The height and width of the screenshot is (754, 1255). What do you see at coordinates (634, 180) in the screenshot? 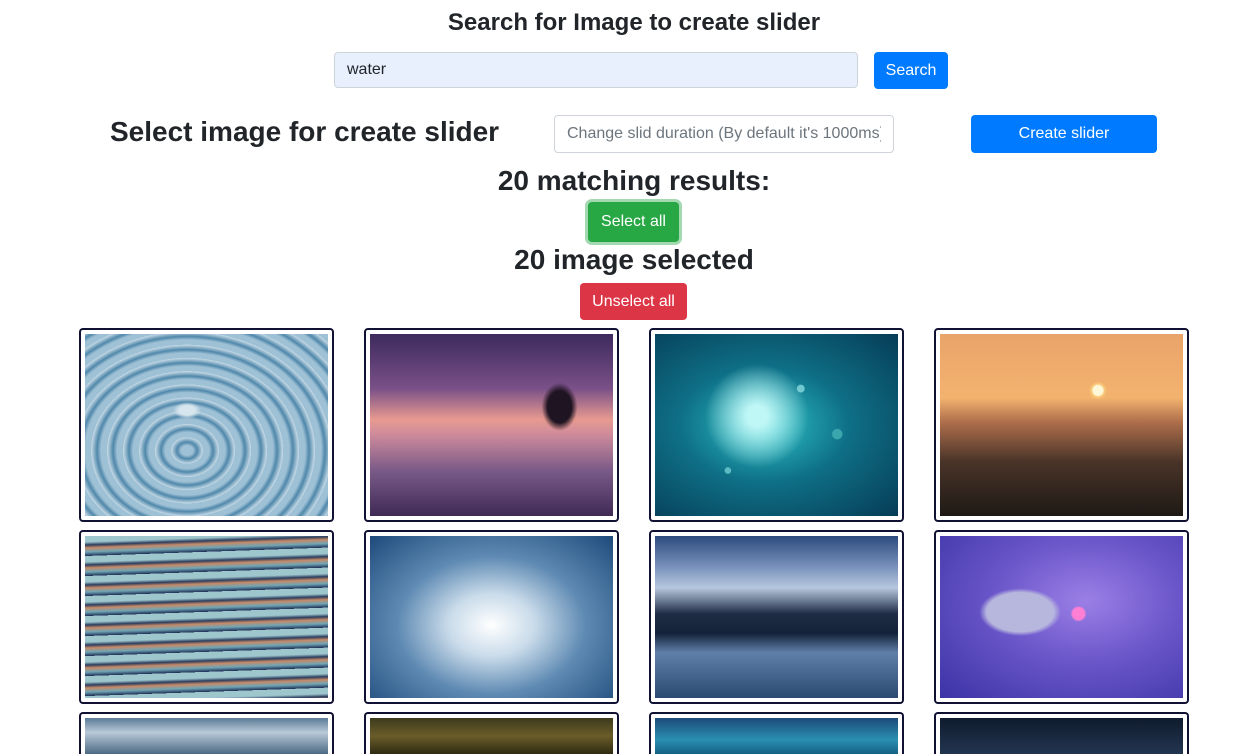
I see `matching-results-heading: 20 matching results:` at bounding box center [634, 180].